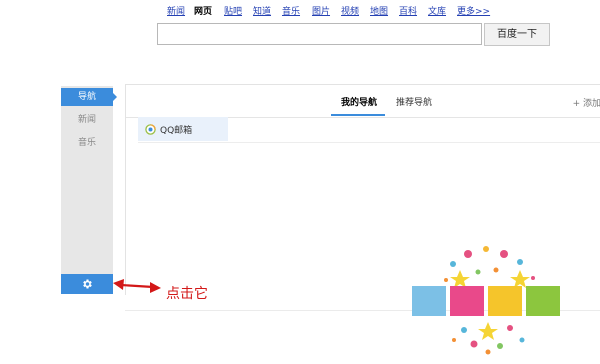 The width and height of the screenshot is (600, 364). Describe the element at coordinates (176, 130) in the screenshot. I see `nav-tile-label: QQ邮箱` at that location.